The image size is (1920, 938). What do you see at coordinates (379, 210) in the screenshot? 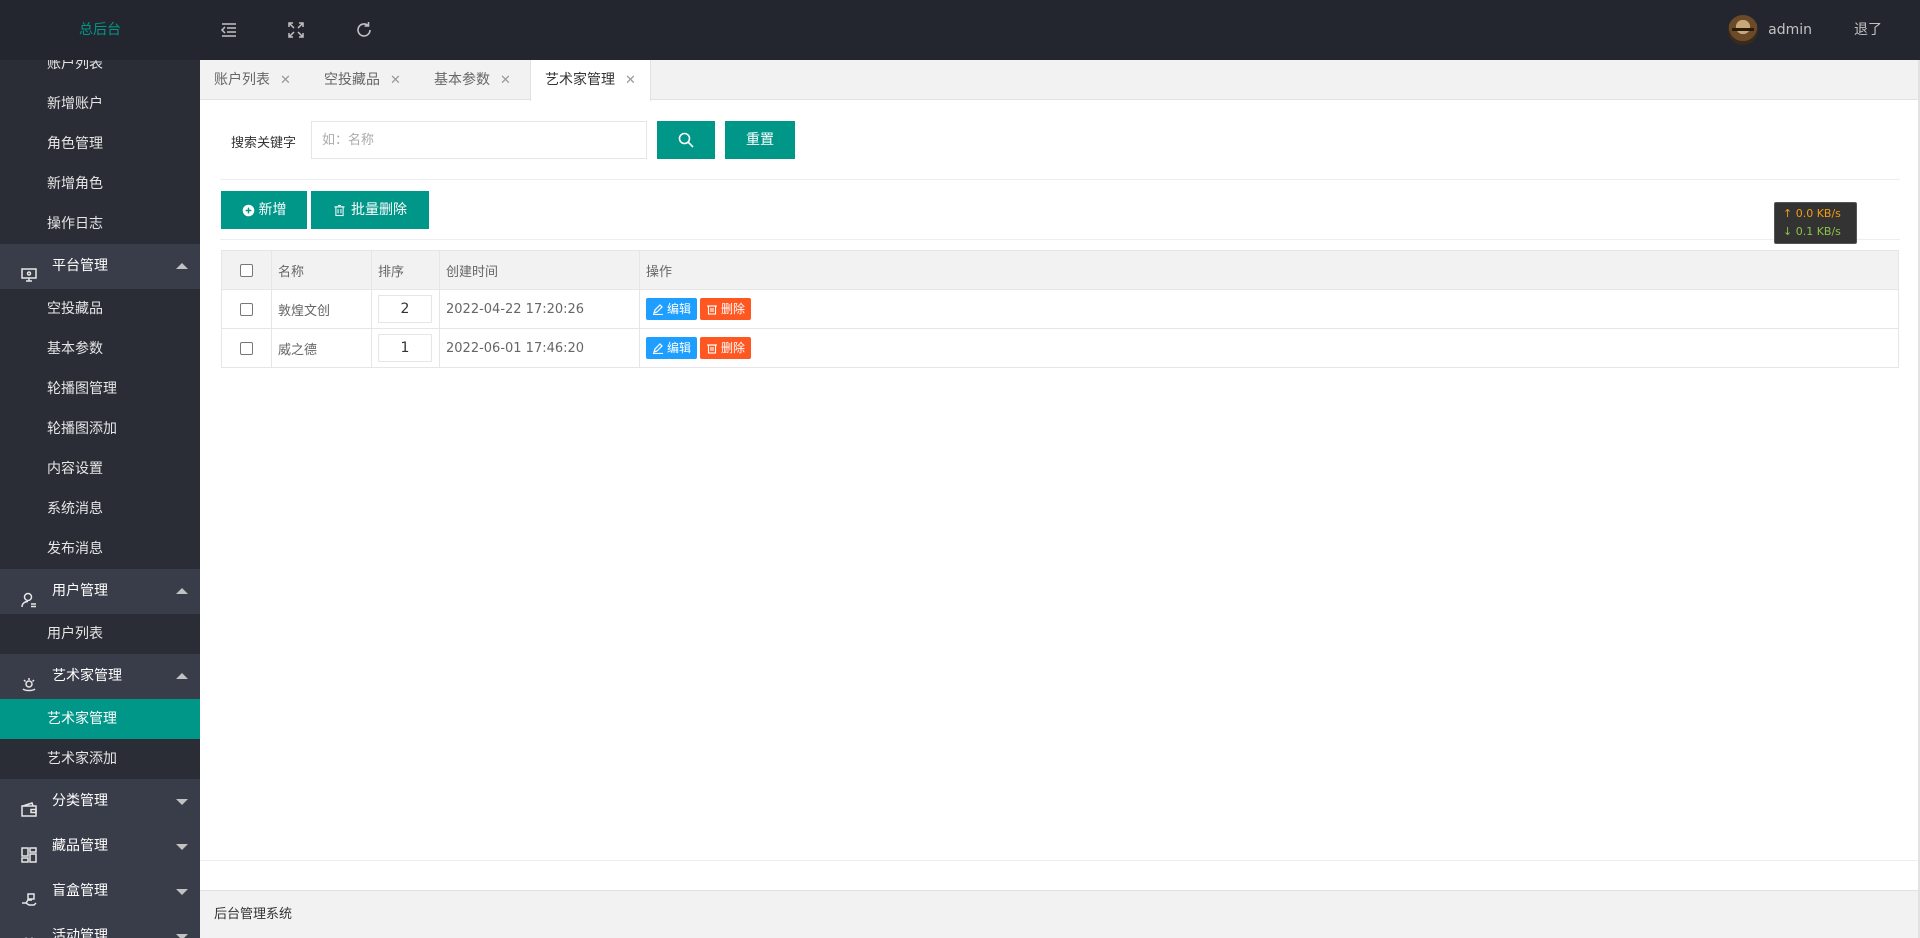
I see `batch-delete-label: 批量删除` at bounding box center [379, 210].